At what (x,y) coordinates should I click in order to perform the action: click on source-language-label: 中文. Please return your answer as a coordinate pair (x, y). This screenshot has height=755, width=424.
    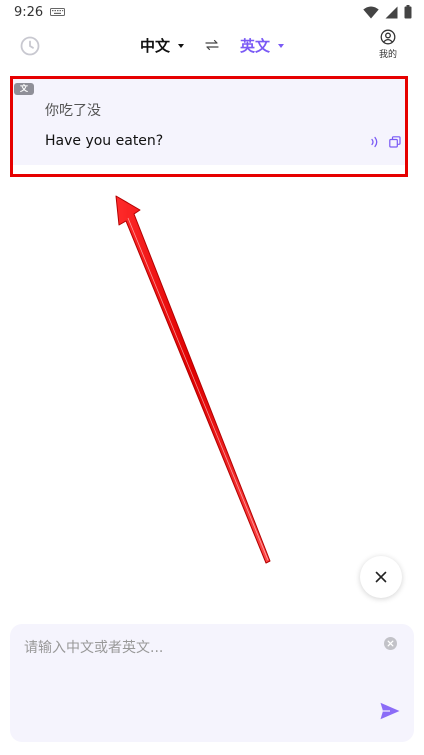
    Looking at the image, I should click on (155, 46).